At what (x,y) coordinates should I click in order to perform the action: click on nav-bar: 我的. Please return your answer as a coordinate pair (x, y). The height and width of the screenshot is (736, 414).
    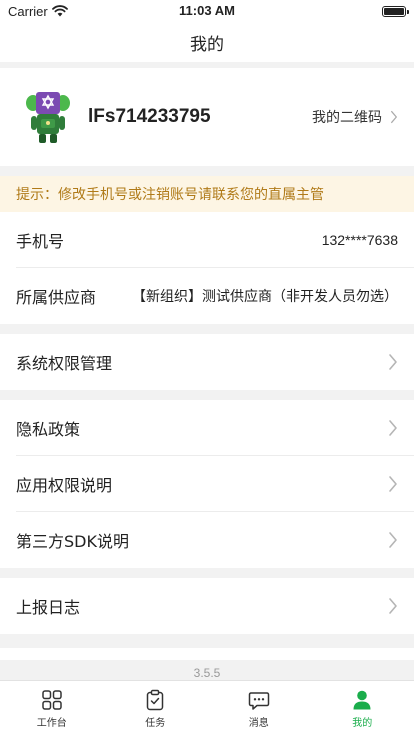
    Looking at the image, I should click on (207, 42).